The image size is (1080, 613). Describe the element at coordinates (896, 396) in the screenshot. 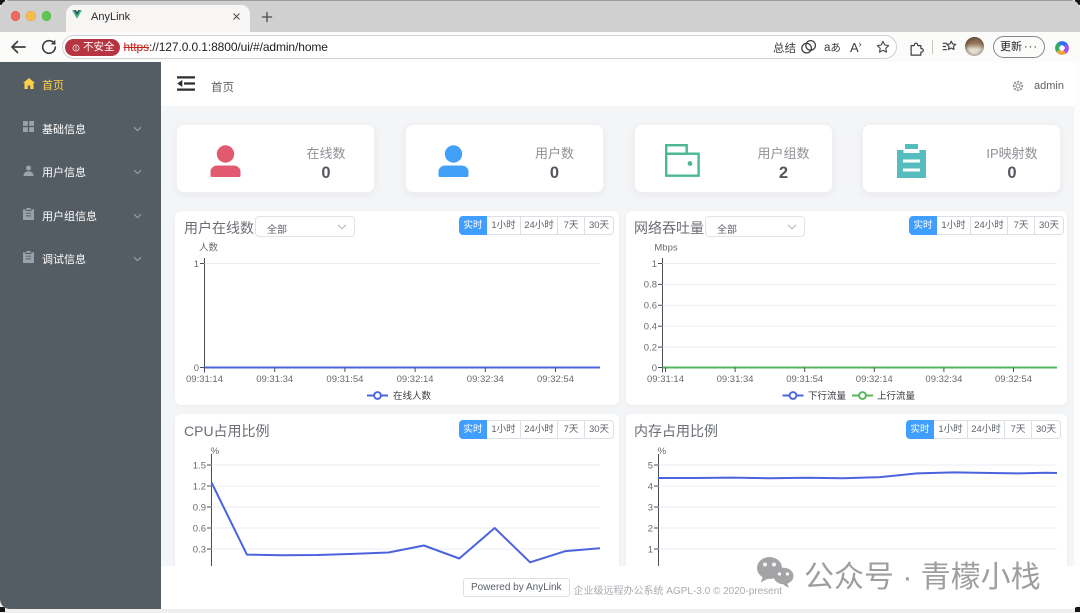

I see `svg-text: 上行流量` at that location.